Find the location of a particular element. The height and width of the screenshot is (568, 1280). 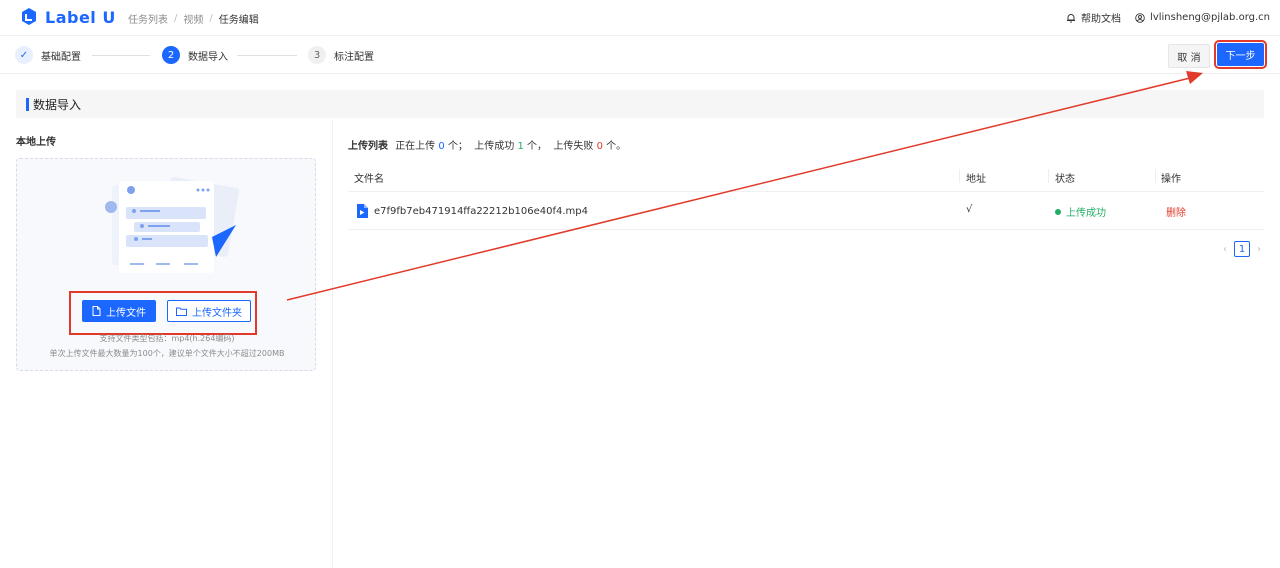

step-annotation-config: 3 标注配置 is located at coordinates (341, 55).